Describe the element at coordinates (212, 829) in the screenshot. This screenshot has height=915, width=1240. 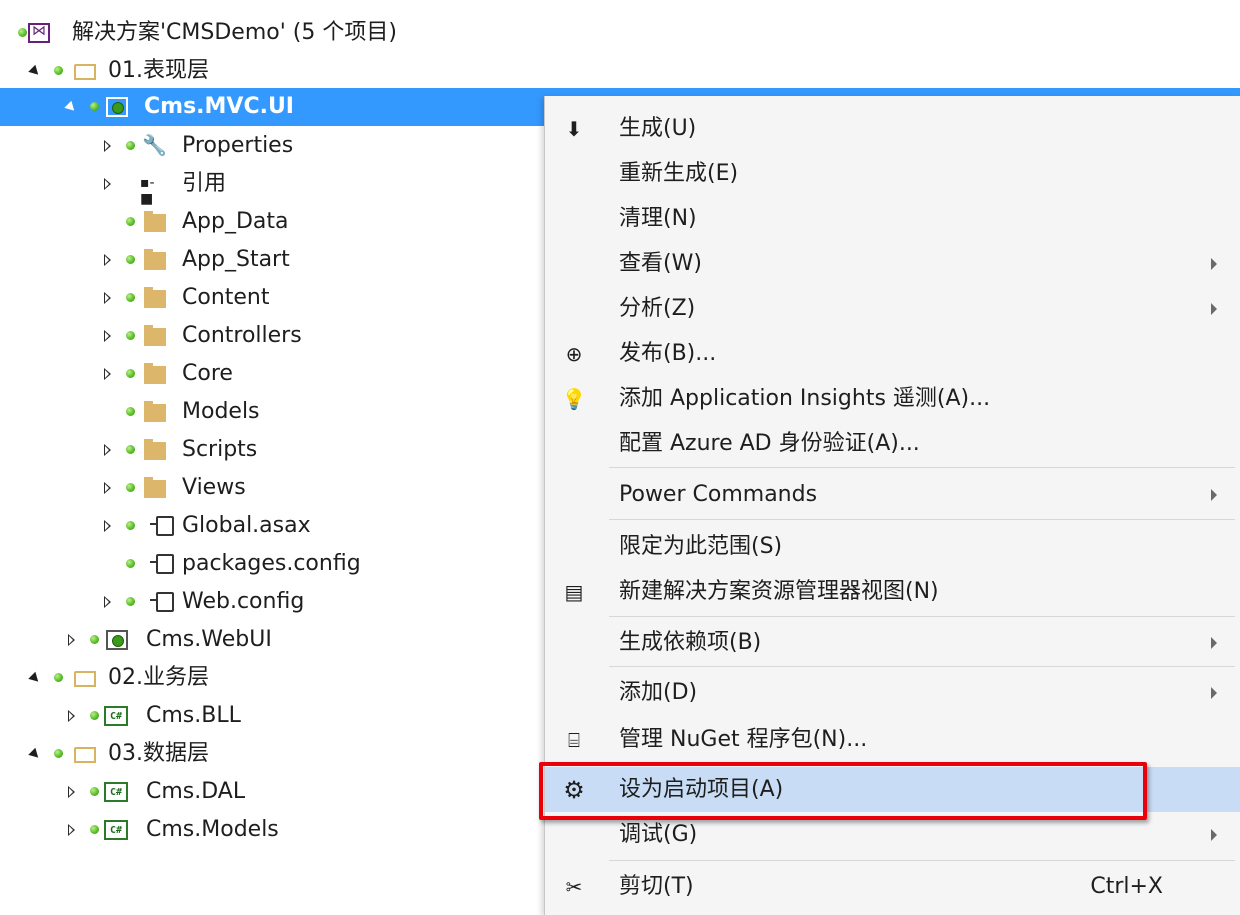
I see `project-label: Cms.Models` at that location.